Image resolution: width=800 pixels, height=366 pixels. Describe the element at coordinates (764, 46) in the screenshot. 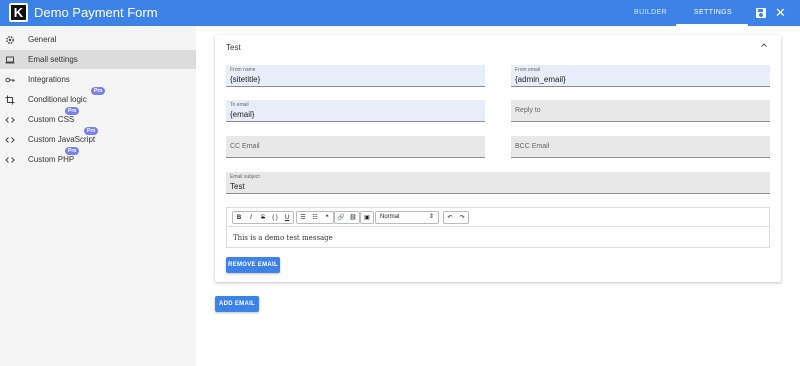

I see `chevron-up-icon` at that location.